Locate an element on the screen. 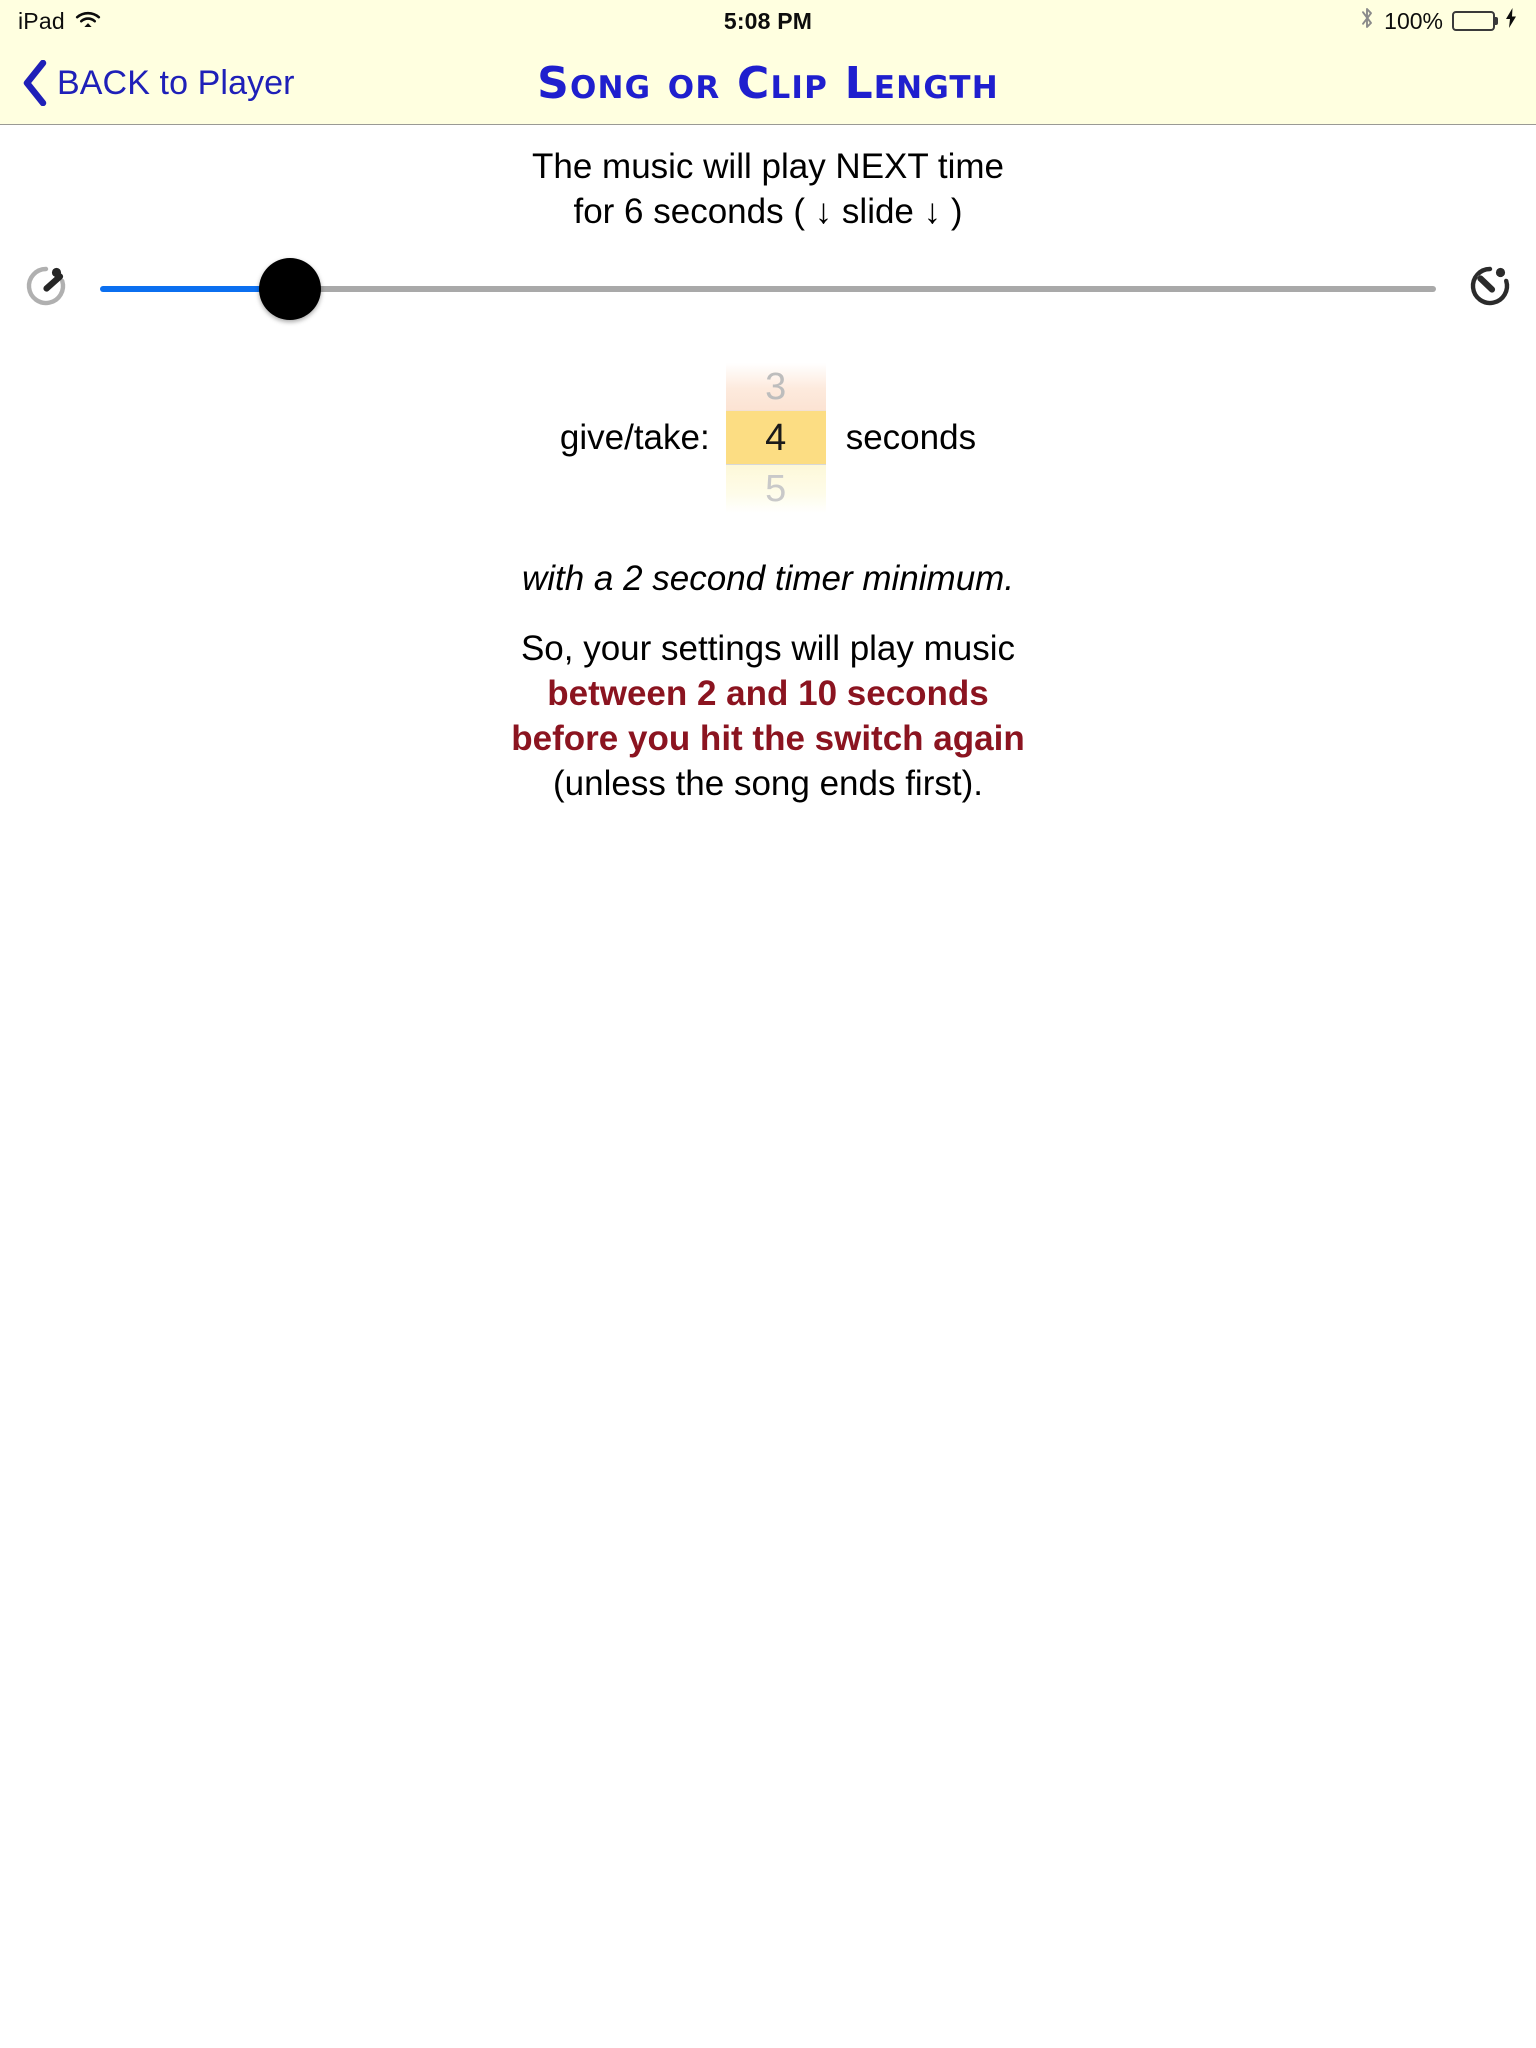 The width and height of the screenshot is (1536, 2048). outro-emphasis-line-2: before you hit the switch again is located at coordinates (768, 738).